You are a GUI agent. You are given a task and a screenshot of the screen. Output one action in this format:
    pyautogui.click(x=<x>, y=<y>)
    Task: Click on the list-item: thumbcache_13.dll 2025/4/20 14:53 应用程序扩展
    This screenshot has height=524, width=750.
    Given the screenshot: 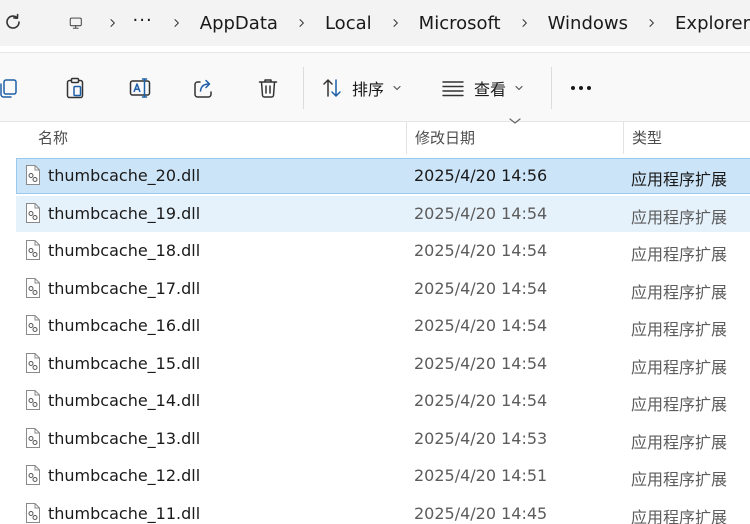 What is the action you would take?
    pyautogui.click(x=383, y=439)
    